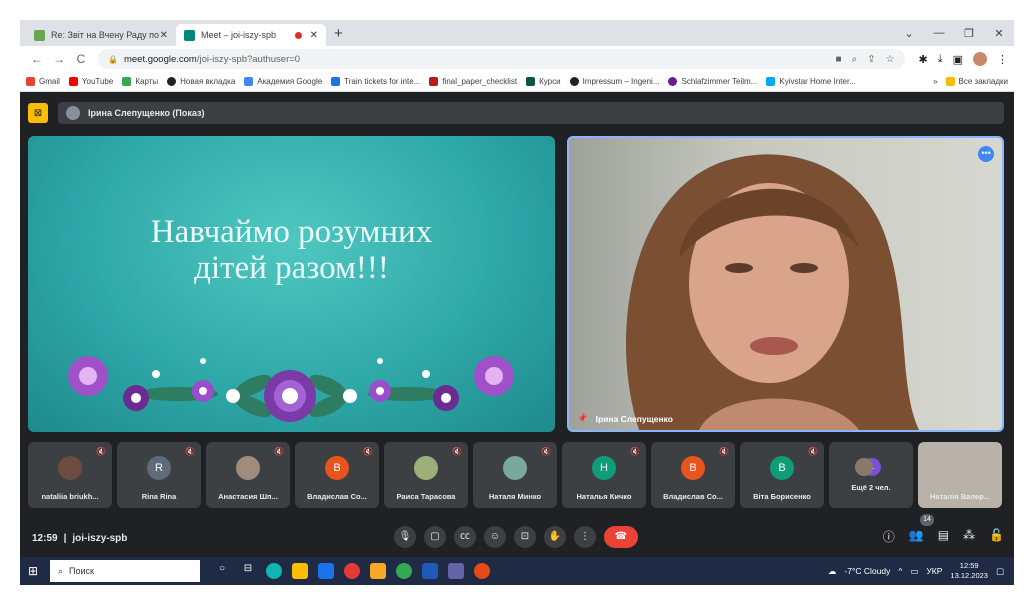  Describe the element at coordinates (435, 537) in the screenshot. I see `camera-icon: ▢` at that location.